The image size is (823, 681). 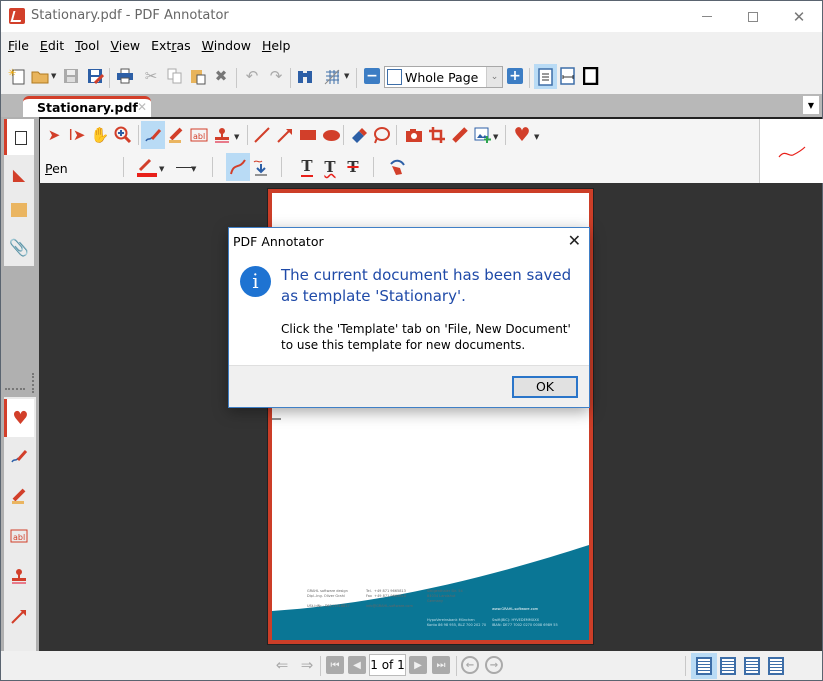 What do you see at coordinates (18, 46) in the screenshot?
I see `menu-file: File` at bounding box center [18, 46].